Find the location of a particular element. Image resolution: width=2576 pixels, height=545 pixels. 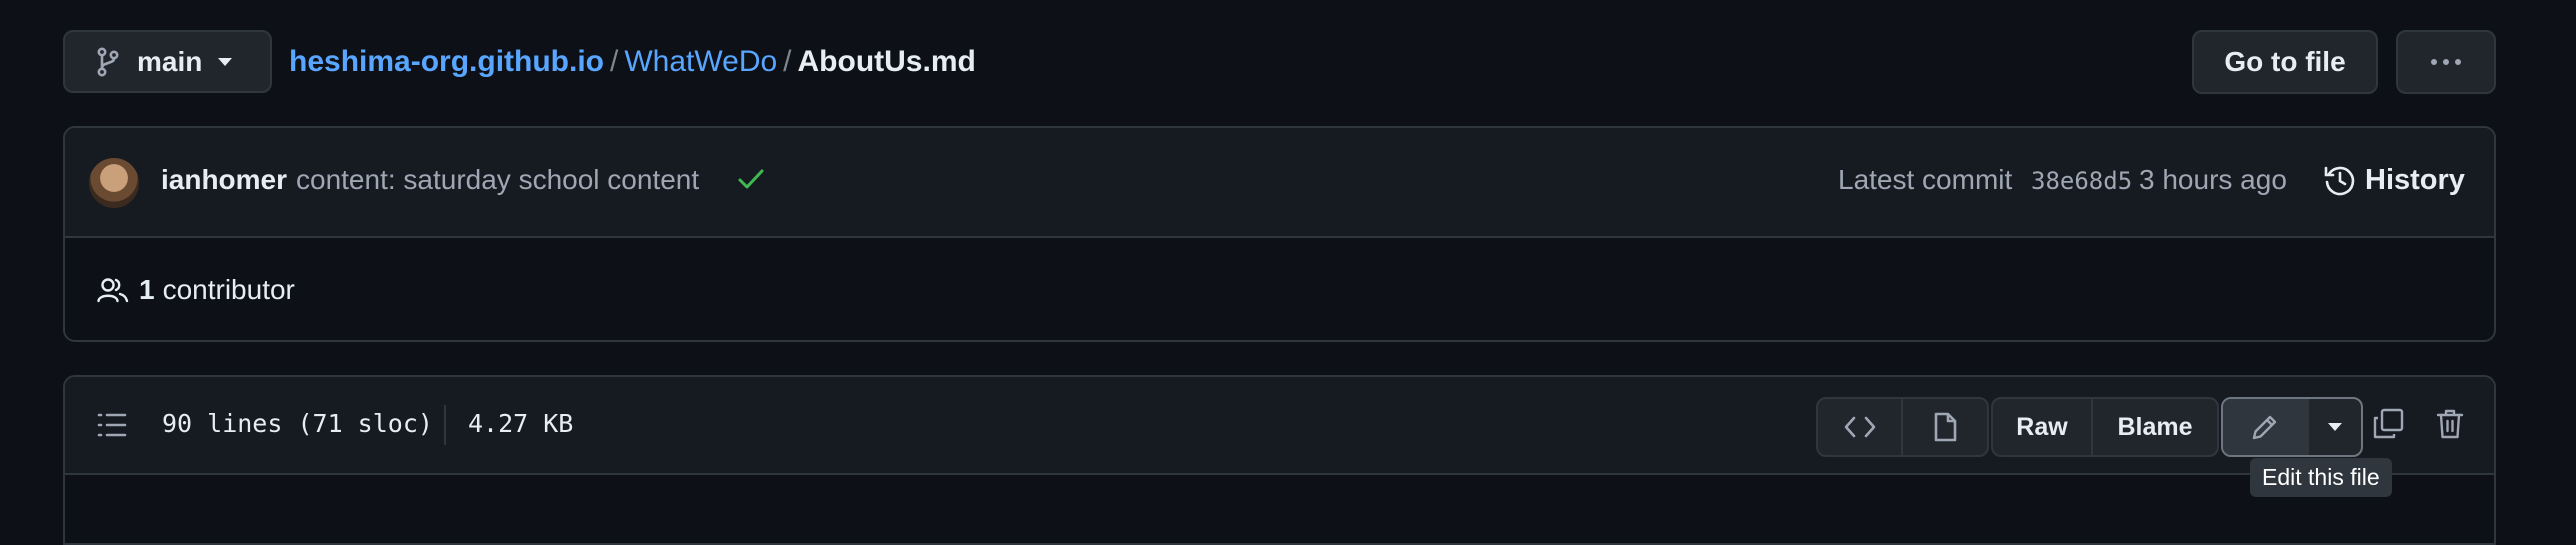

more-options-button is located at coordinates (2446, 62).